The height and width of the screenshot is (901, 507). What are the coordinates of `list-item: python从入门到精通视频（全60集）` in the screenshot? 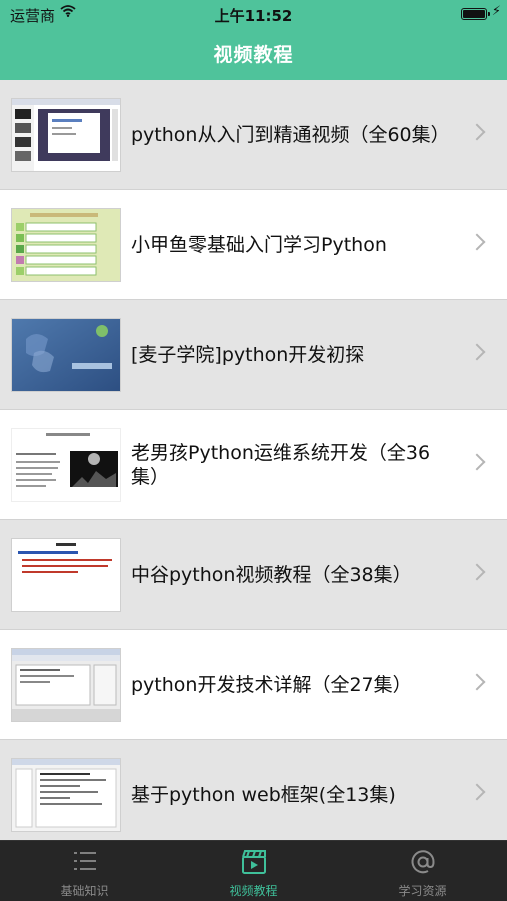 It's located at (253, 135).